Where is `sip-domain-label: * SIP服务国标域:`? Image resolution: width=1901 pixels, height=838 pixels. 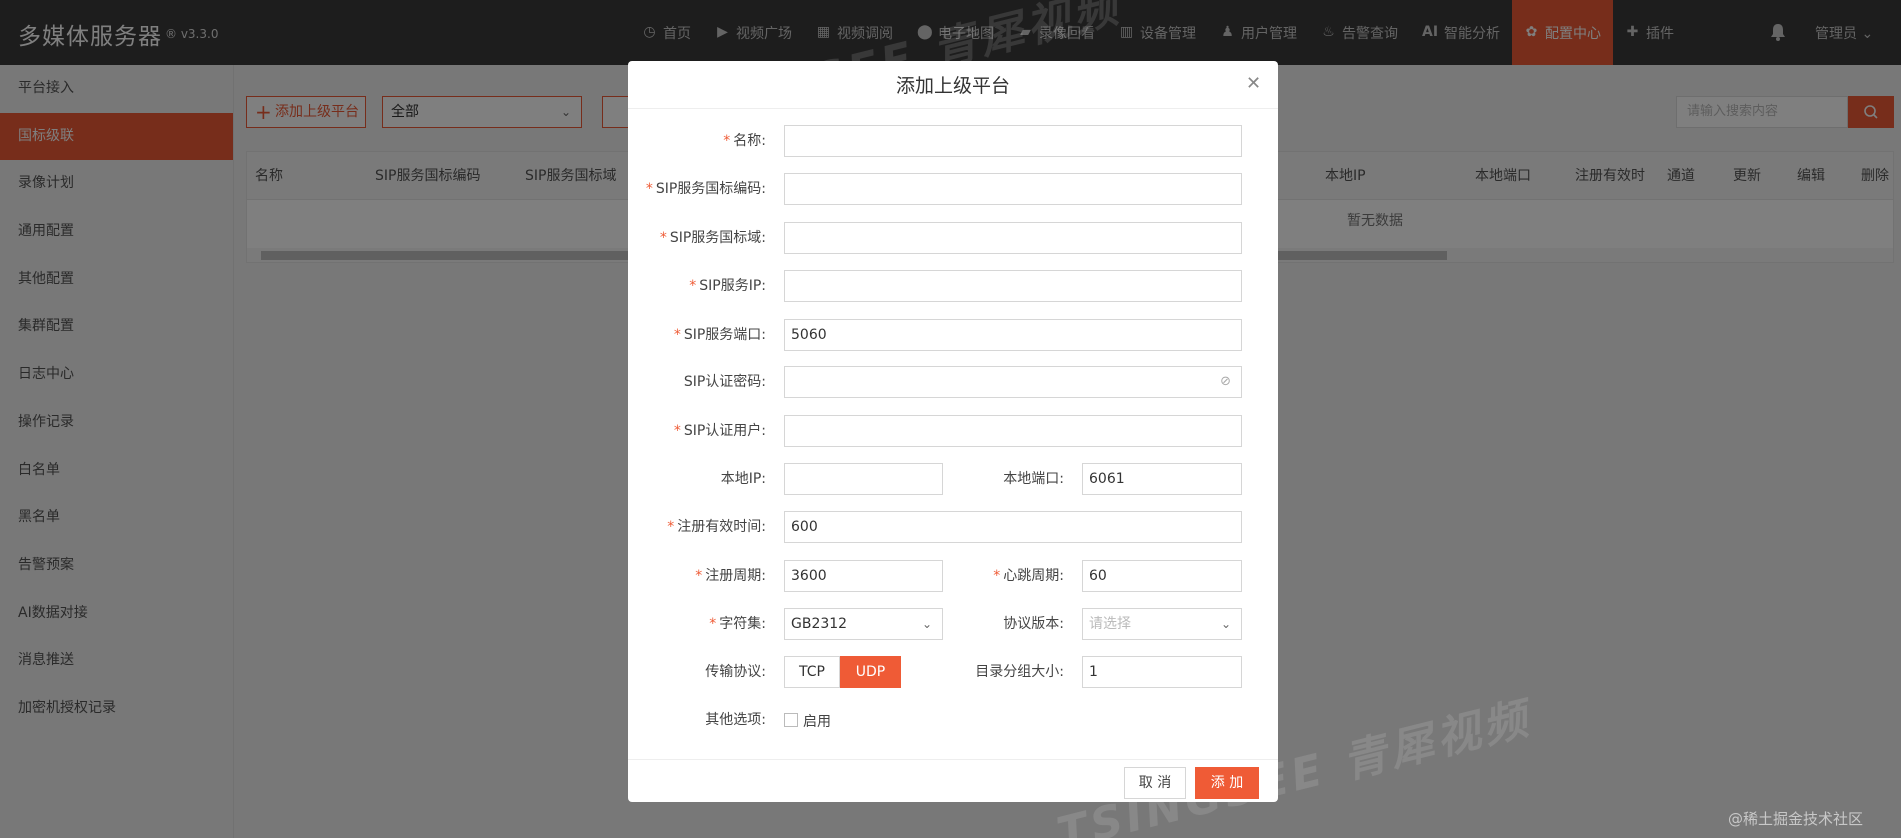 sip-domain-label: * SIP服务国标域: is located at coordinates (713, 238).